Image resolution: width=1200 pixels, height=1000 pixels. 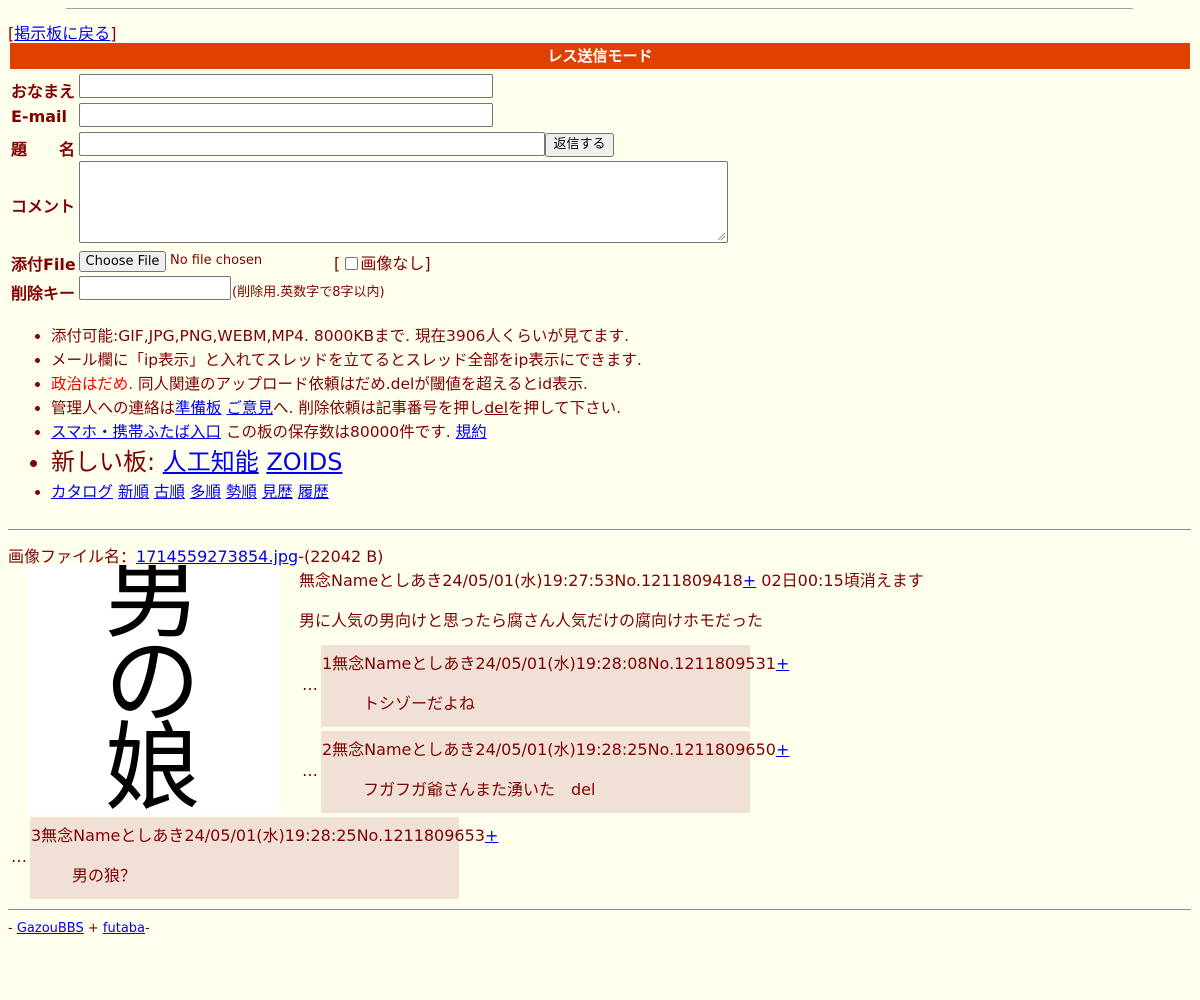 What do you see at coordinates (122, 261) in the screenshot?
I see `choose-file-button: Choose File` at bounding box center [122, 261].